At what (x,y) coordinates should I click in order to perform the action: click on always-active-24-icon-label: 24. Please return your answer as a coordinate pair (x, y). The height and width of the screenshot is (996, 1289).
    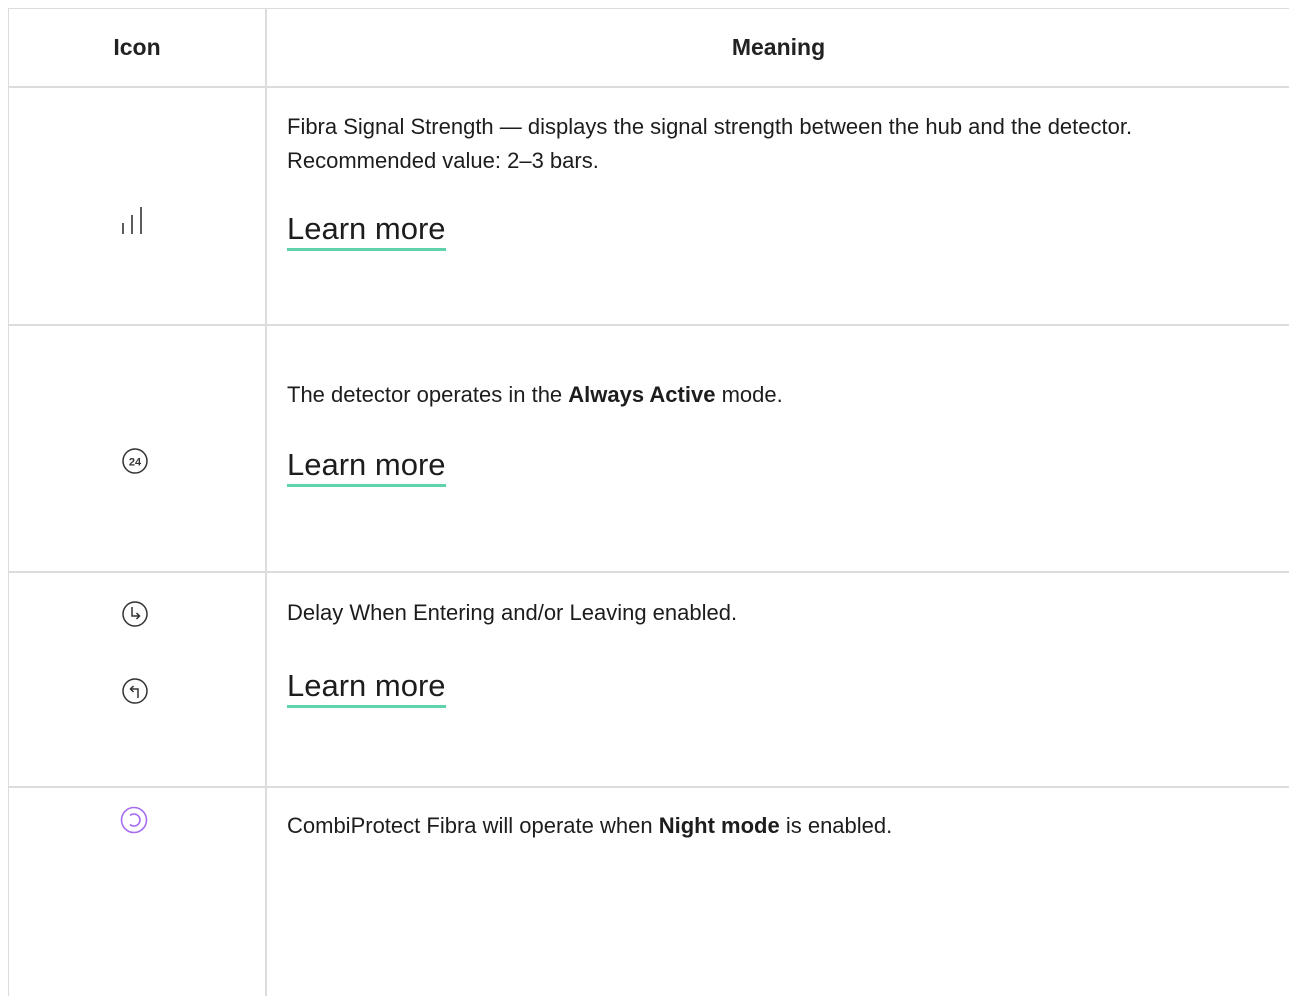
    Looking at the image, I should click on (135, 463).